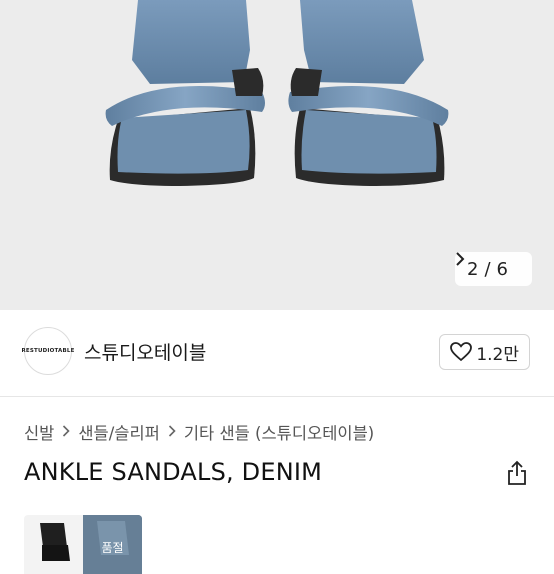 The width and height of the screenshot is (554, 574). I want to click on color-option-denim: 품절, so click(112, 544).